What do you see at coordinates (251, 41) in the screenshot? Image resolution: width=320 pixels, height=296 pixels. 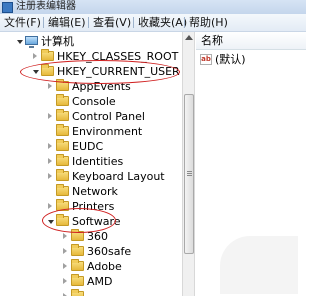 I see `column-header-name: 名称` at bounding box center [251, 41].